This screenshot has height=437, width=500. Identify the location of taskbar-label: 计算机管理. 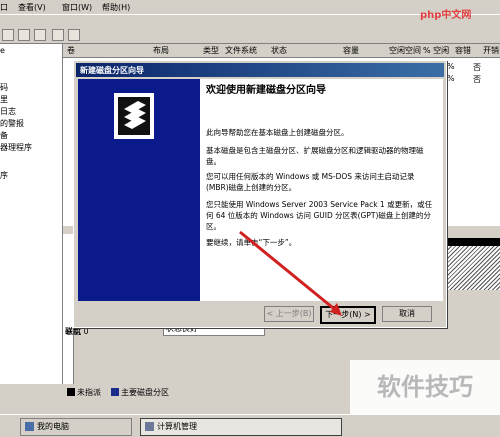
(177, 426).